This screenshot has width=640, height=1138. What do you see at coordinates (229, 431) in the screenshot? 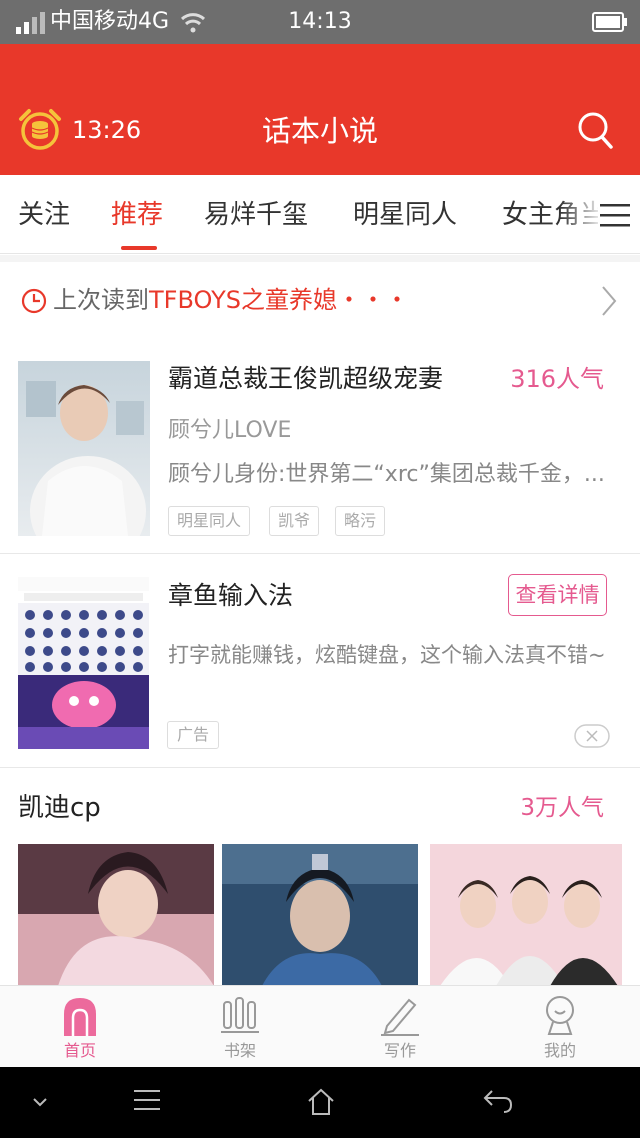
I see `book-author: 顾兮儿LOVE` at bounding box center [229, 431].